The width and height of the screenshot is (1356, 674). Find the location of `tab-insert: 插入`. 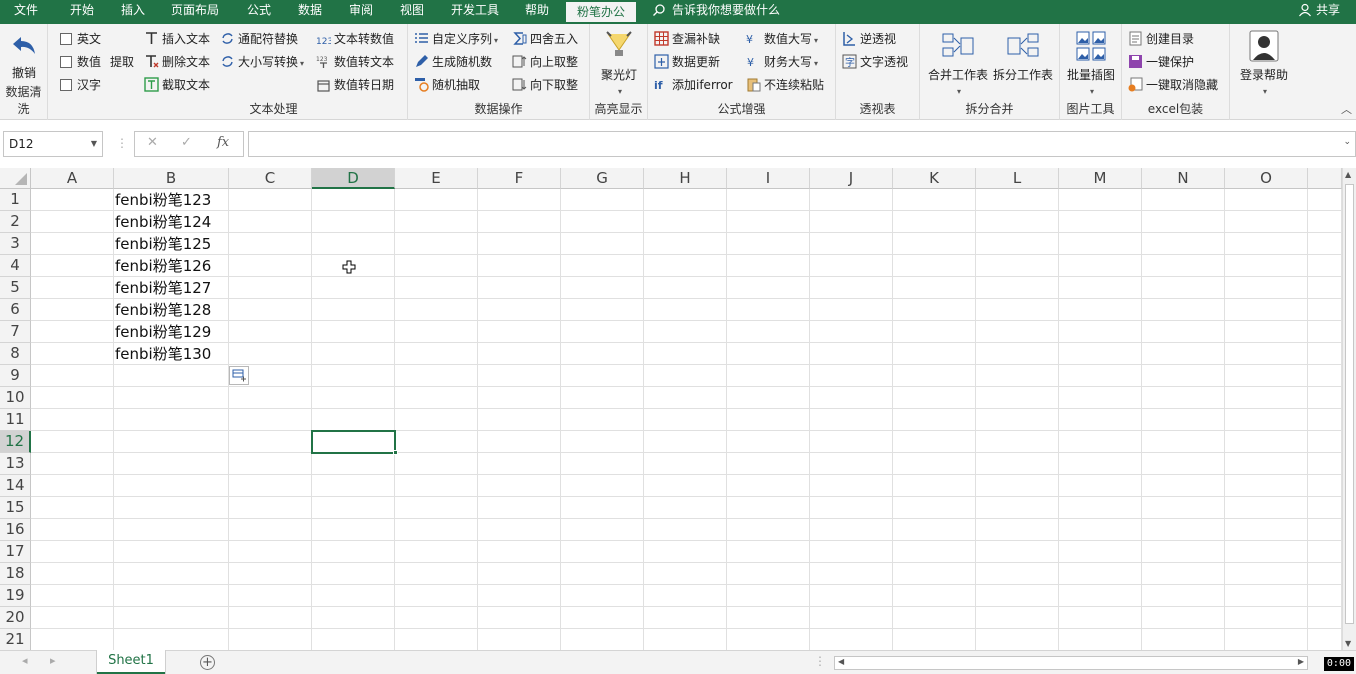

tab-insert: 插入 is located at coordinates (133, 12).